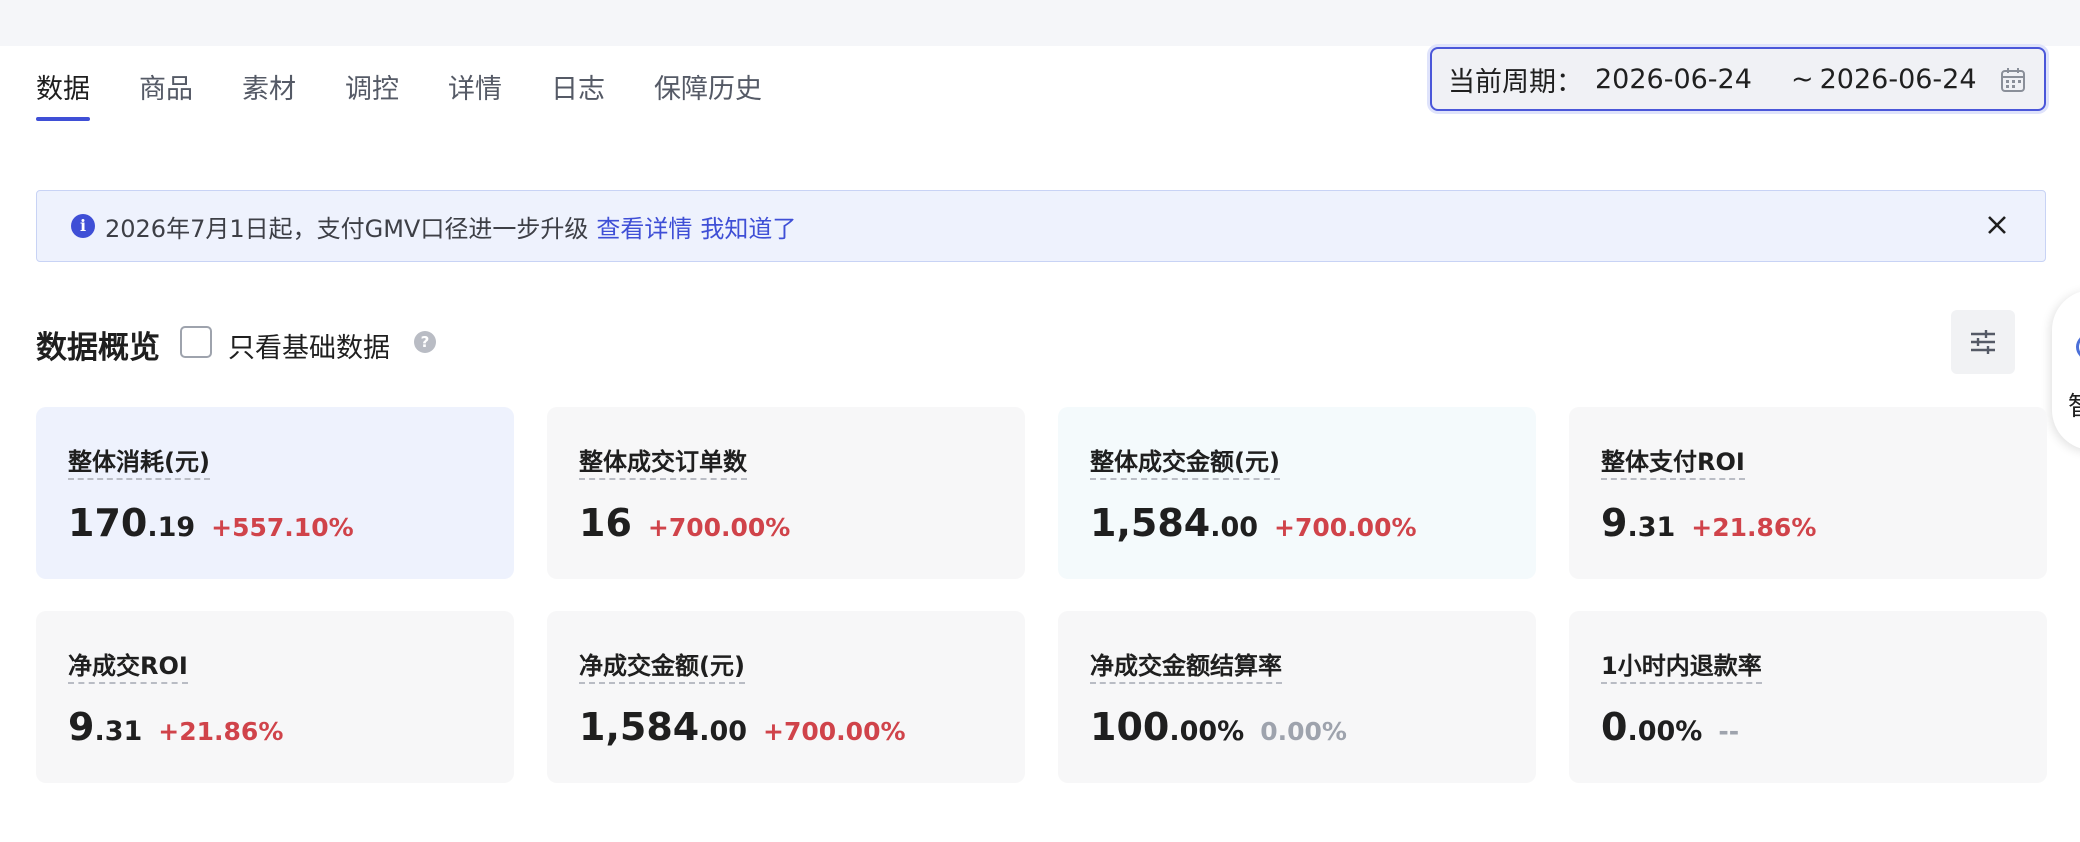  I want to click on question-icon: ?, so click(425, 342).